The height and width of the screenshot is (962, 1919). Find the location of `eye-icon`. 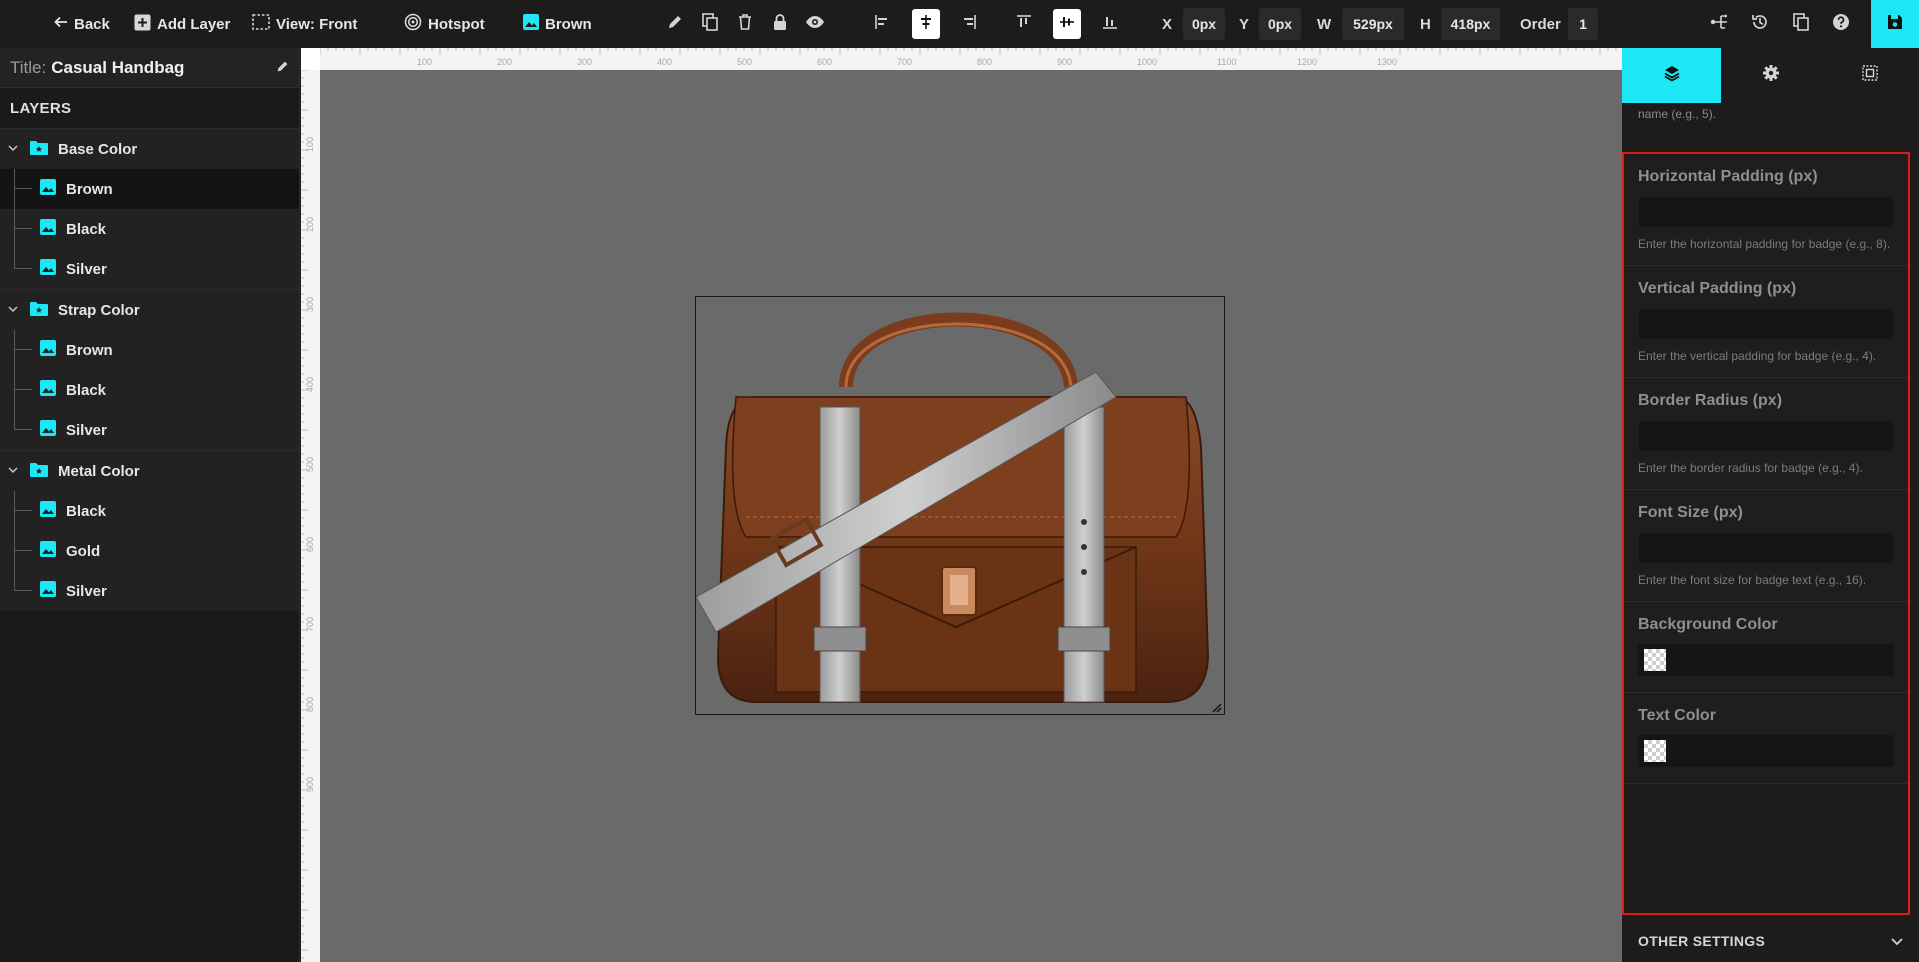

eye-icon is located at coordinates (815, 24).